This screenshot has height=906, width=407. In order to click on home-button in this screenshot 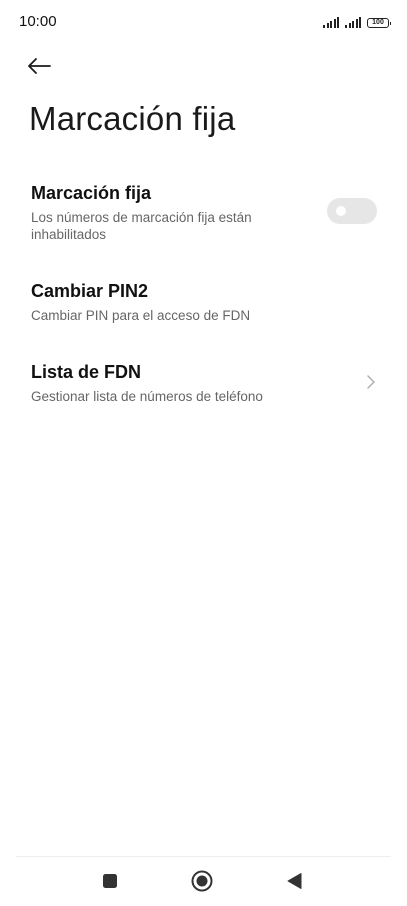, I will do `click(202, 881)`.